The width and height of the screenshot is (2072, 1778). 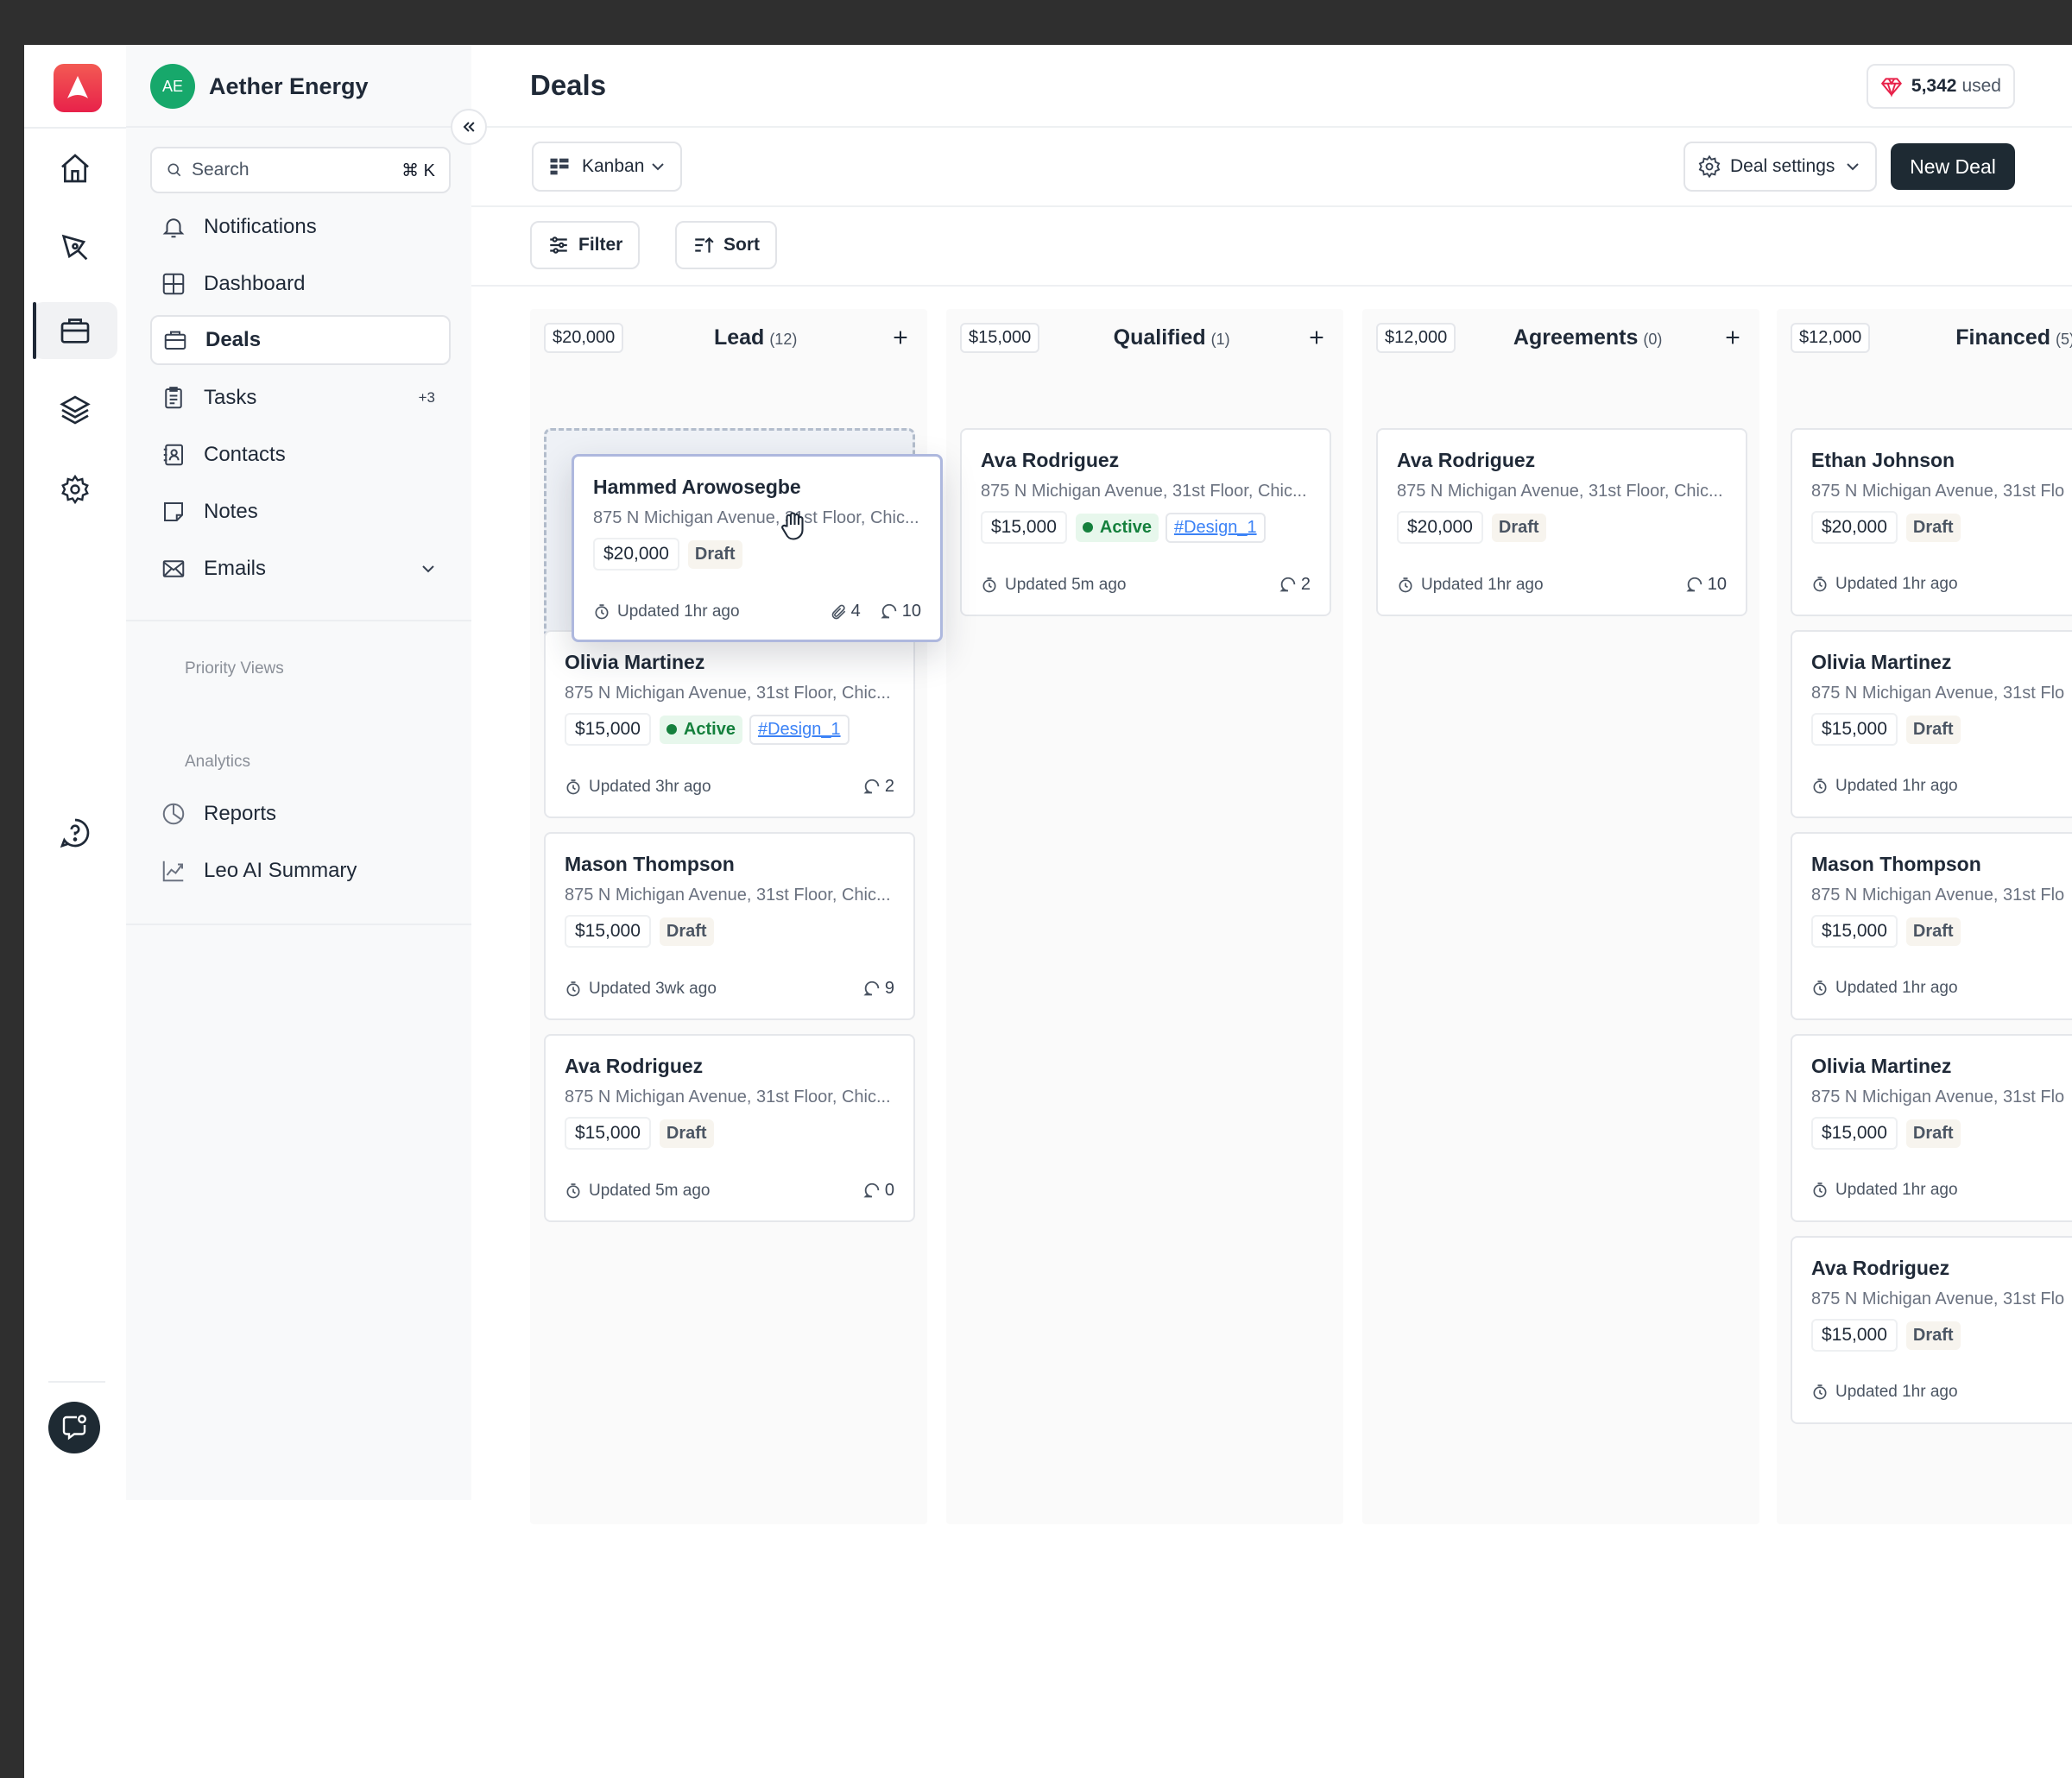 What do you see at coordinates (75, 489) in the screenshot?
I see `settings-gear-icon` at bounding box center [75, 489].